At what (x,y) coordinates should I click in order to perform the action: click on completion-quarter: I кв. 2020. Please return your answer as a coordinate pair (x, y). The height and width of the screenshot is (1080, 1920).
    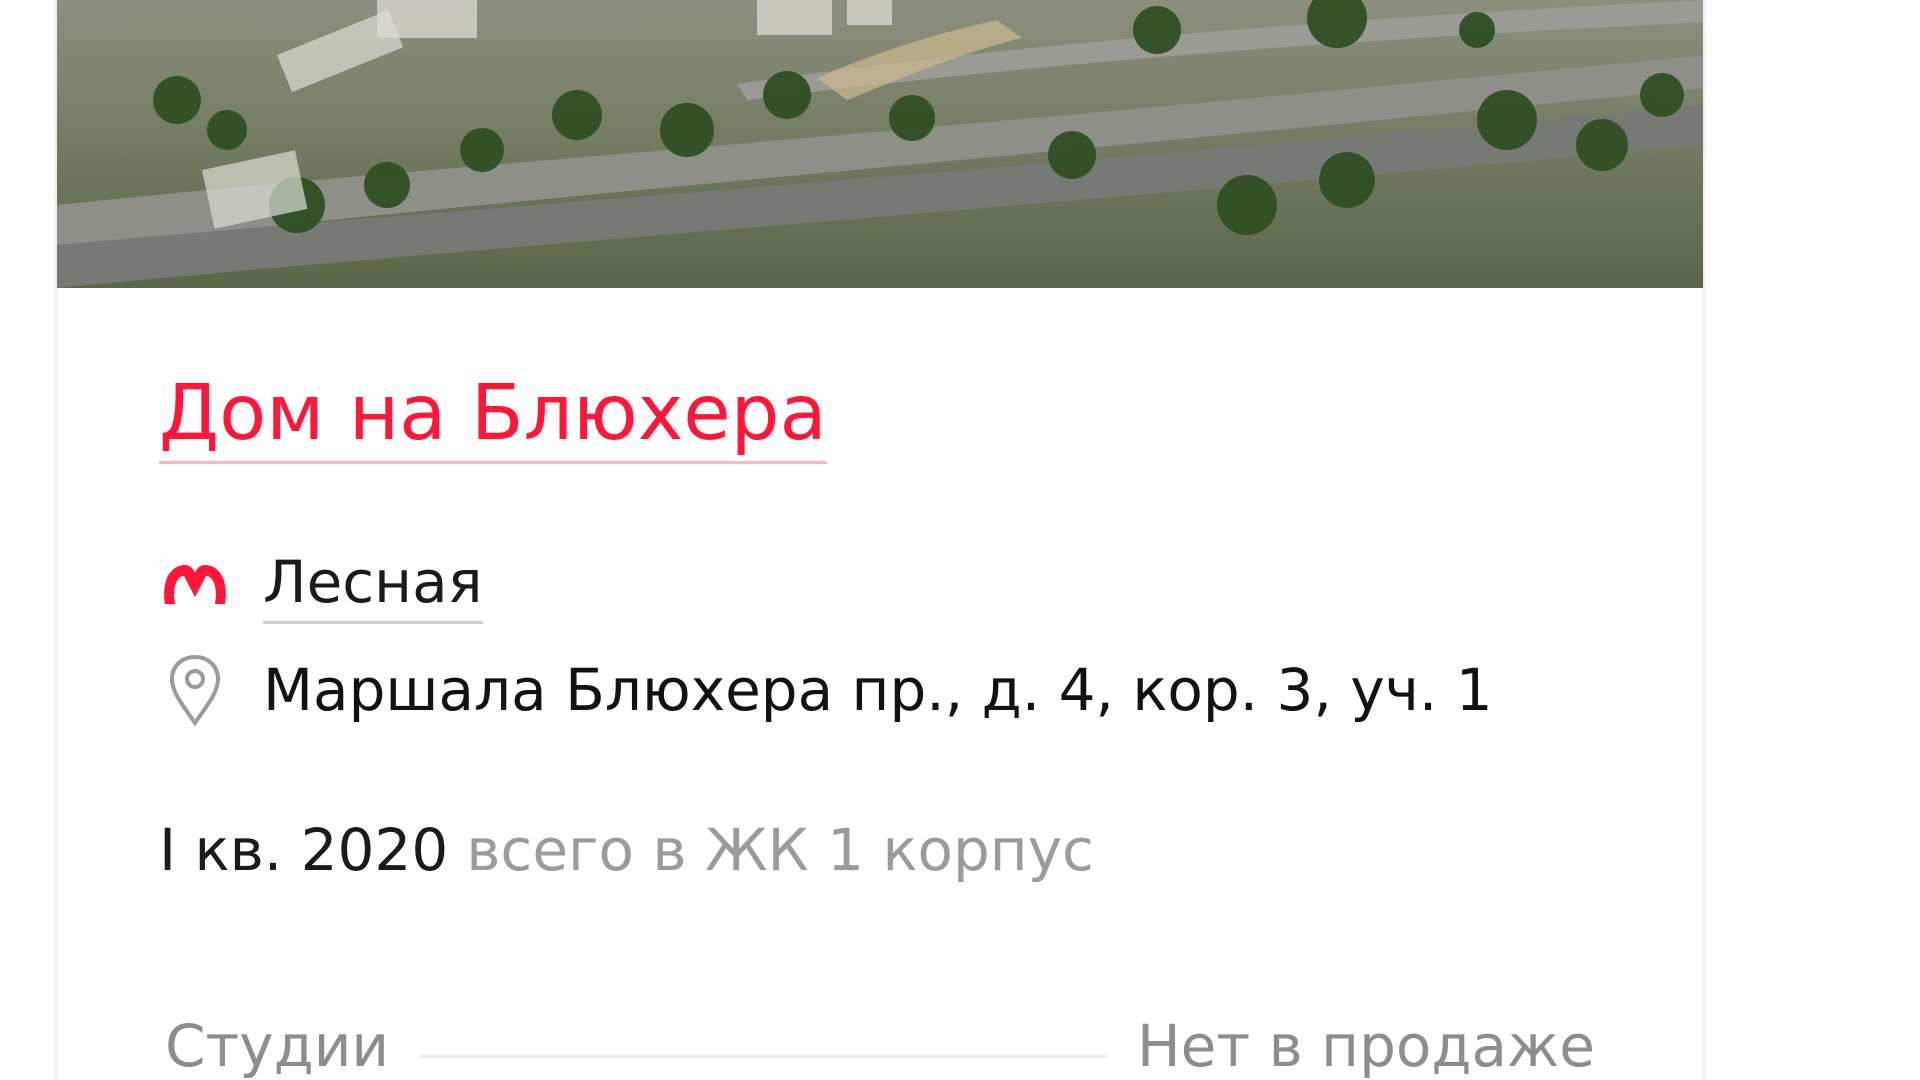
    Looking at the image, I should click on (304, 850).